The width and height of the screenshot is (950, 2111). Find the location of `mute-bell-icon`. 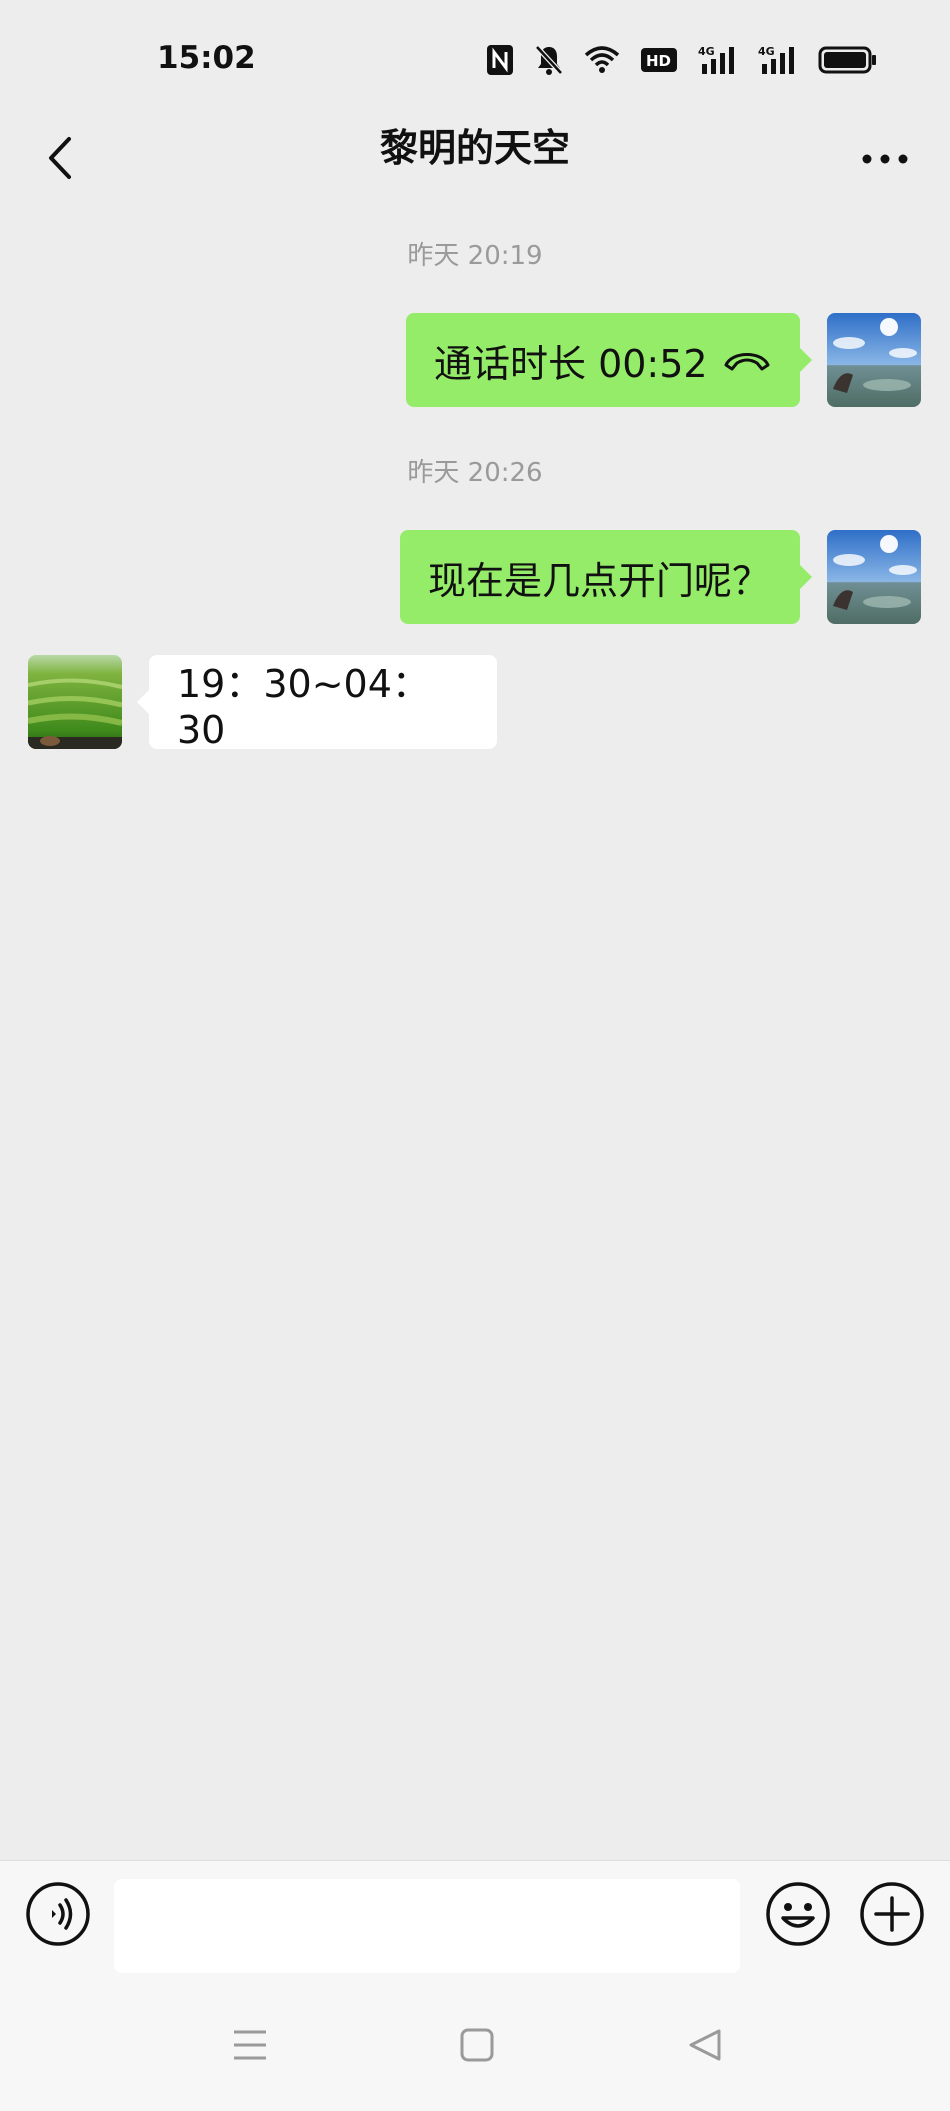

mute-bell-icon is located at coordinates (549, 60).